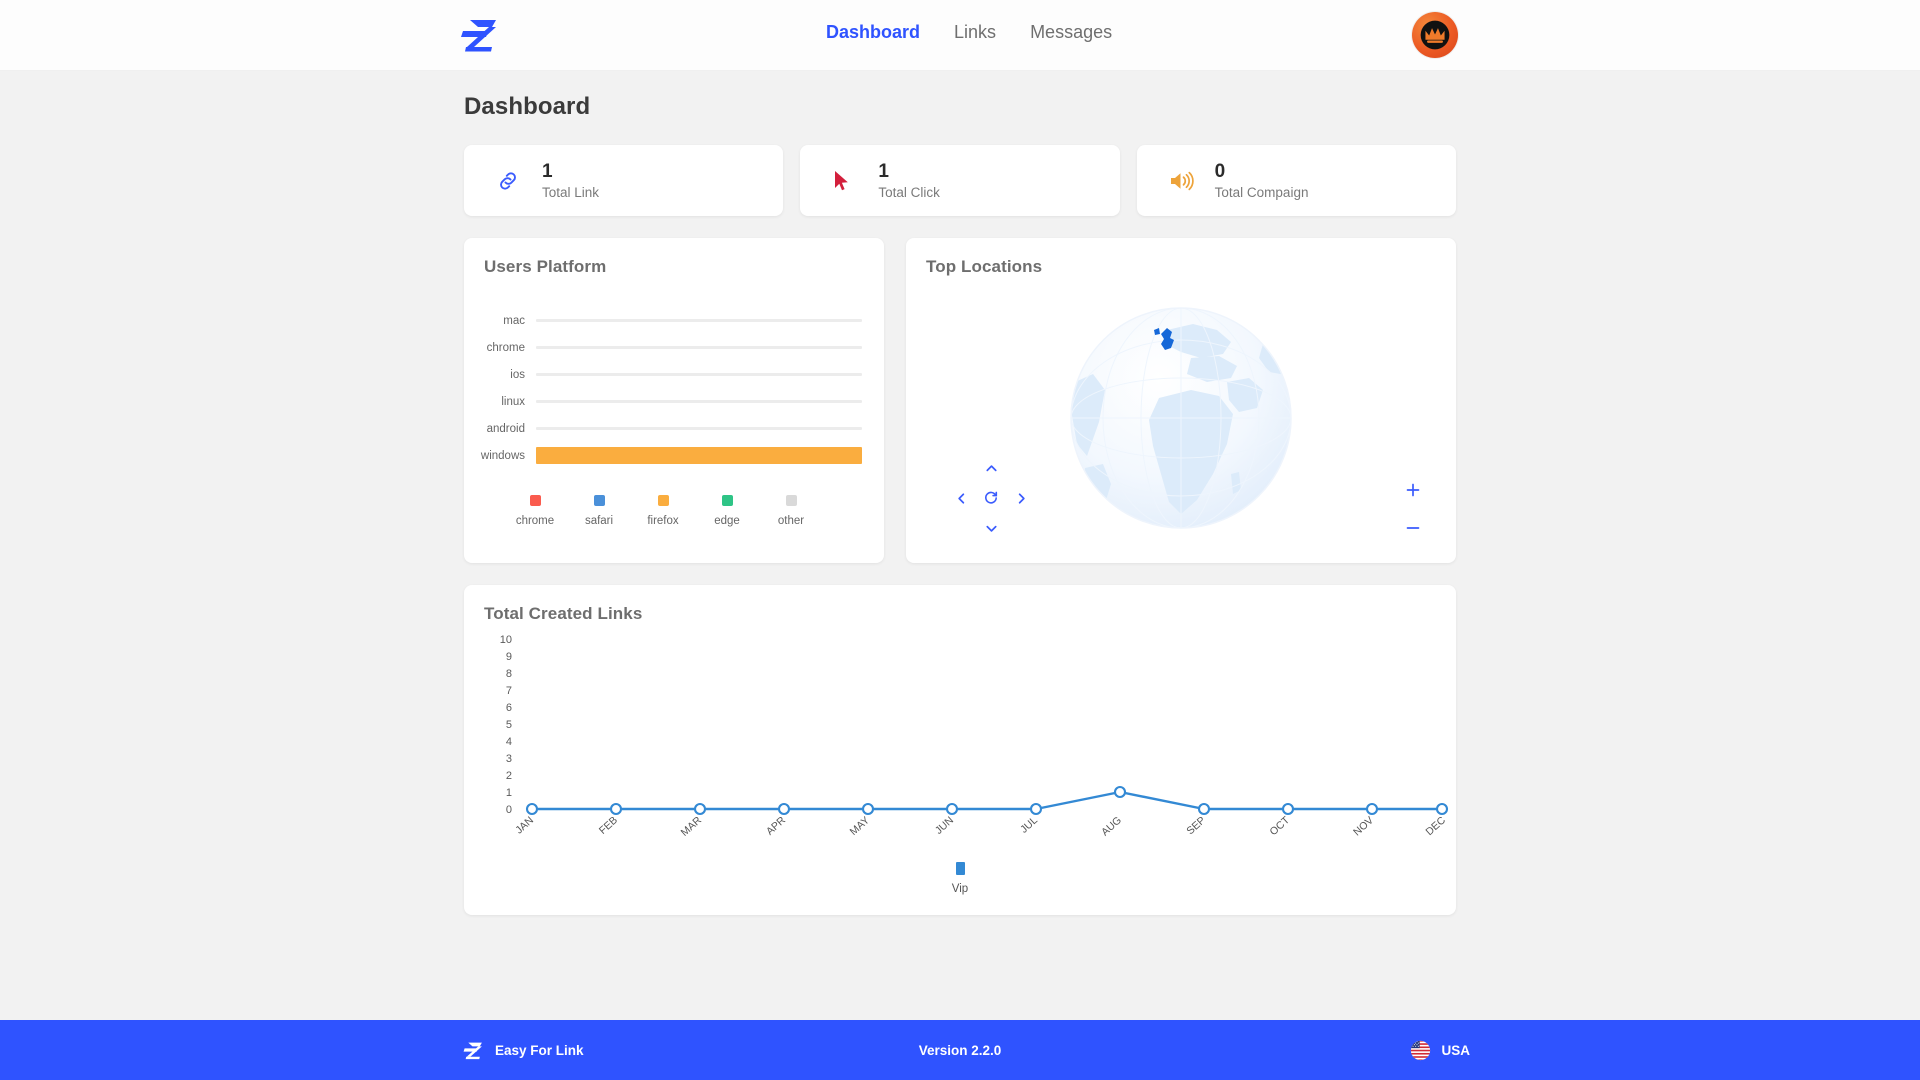 The width and height of the screenshot is (1920, 1080). What do you see at coordinates (509, 810) in the screenshot?
I see `svg-text: 0` at bounding box center [509, 810].